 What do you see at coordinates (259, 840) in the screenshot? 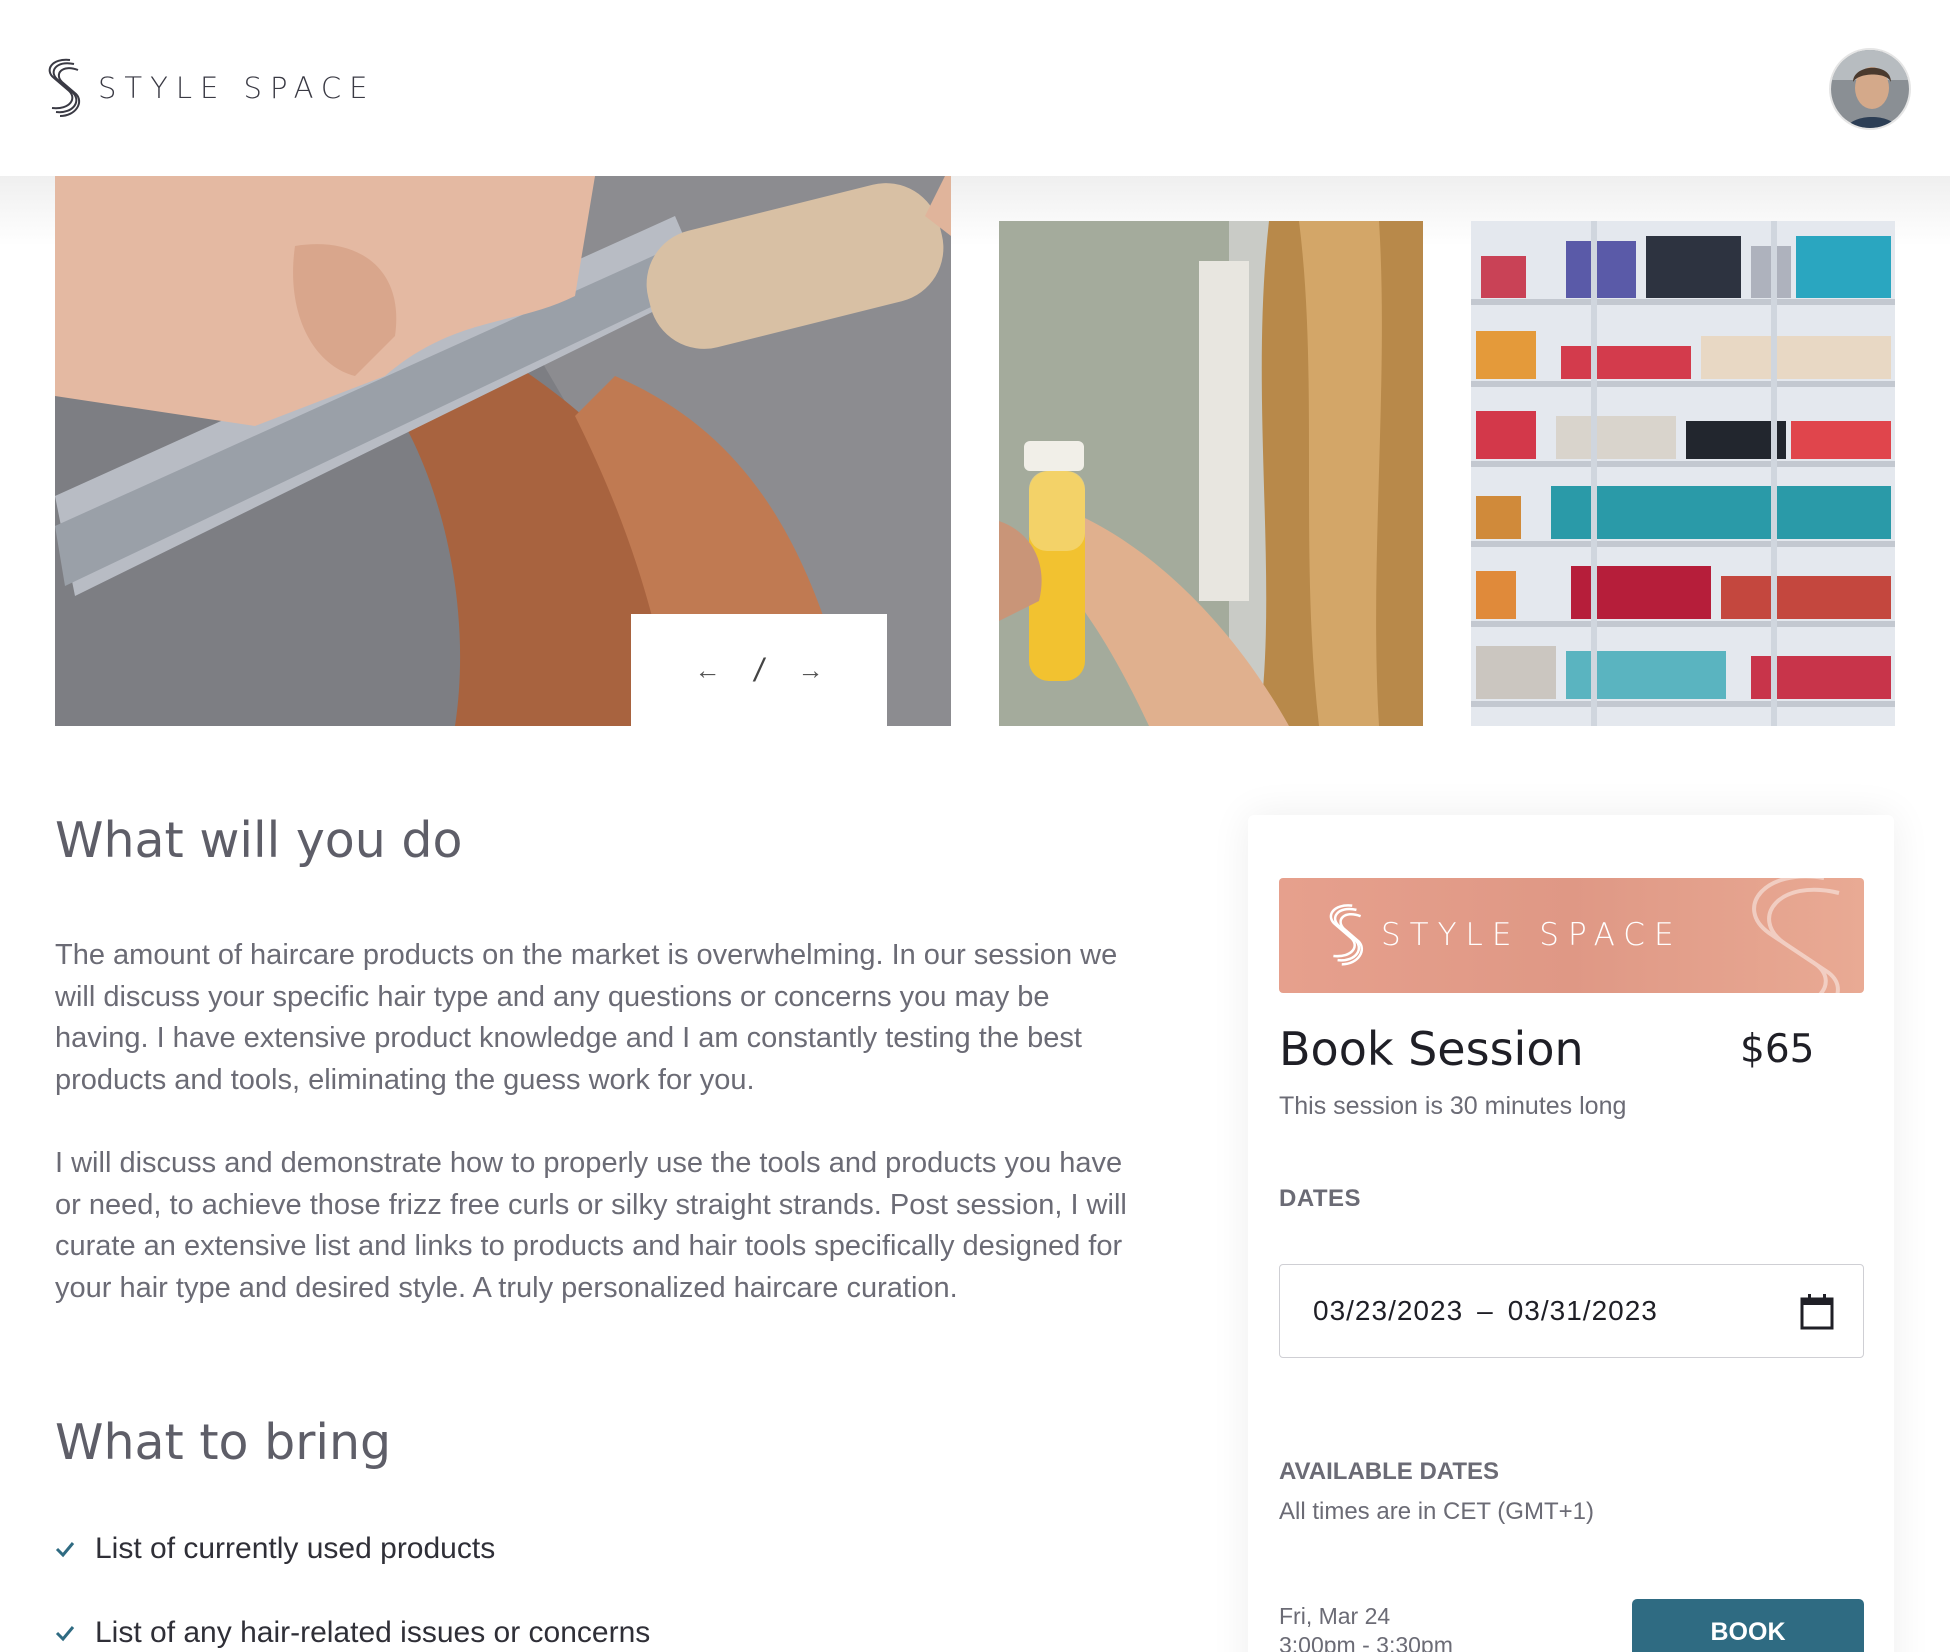
I see `heading-what-will-you-do: What will you do` at bounding box center [259, 840].